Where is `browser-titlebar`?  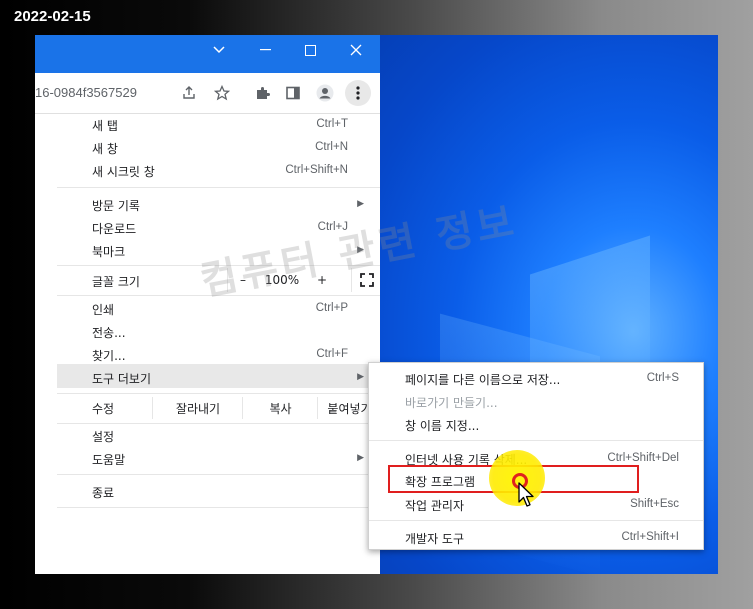
browser-titlebar is located at coordinates (207, 54).